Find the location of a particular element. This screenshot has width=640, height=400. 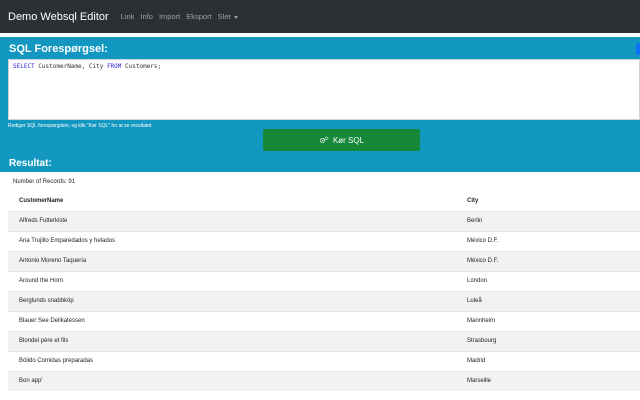

cell-city: Mannheim is located at coordinates (552, 320).